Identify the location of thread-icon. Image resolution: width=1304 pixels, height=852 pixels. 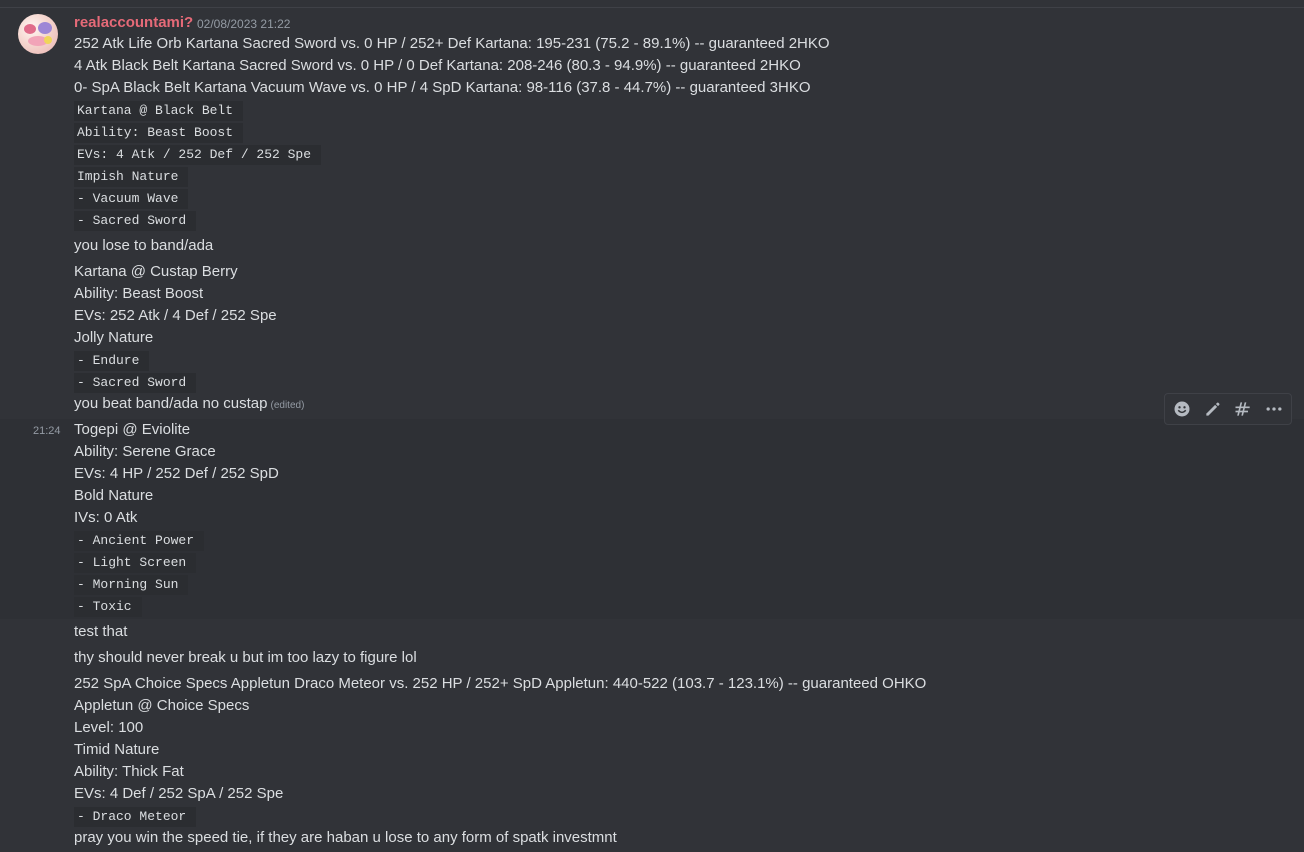
(1242, 409).